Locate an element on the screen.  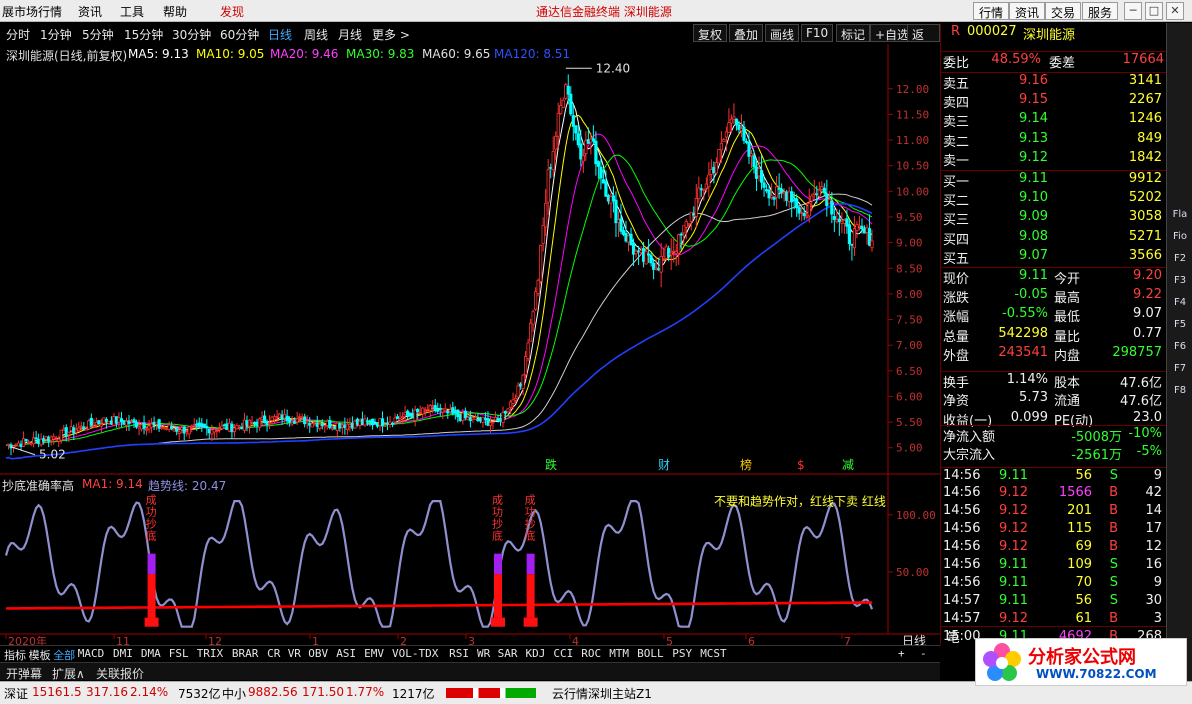
period-more: 更多 > is located at coordinates (391, 34).